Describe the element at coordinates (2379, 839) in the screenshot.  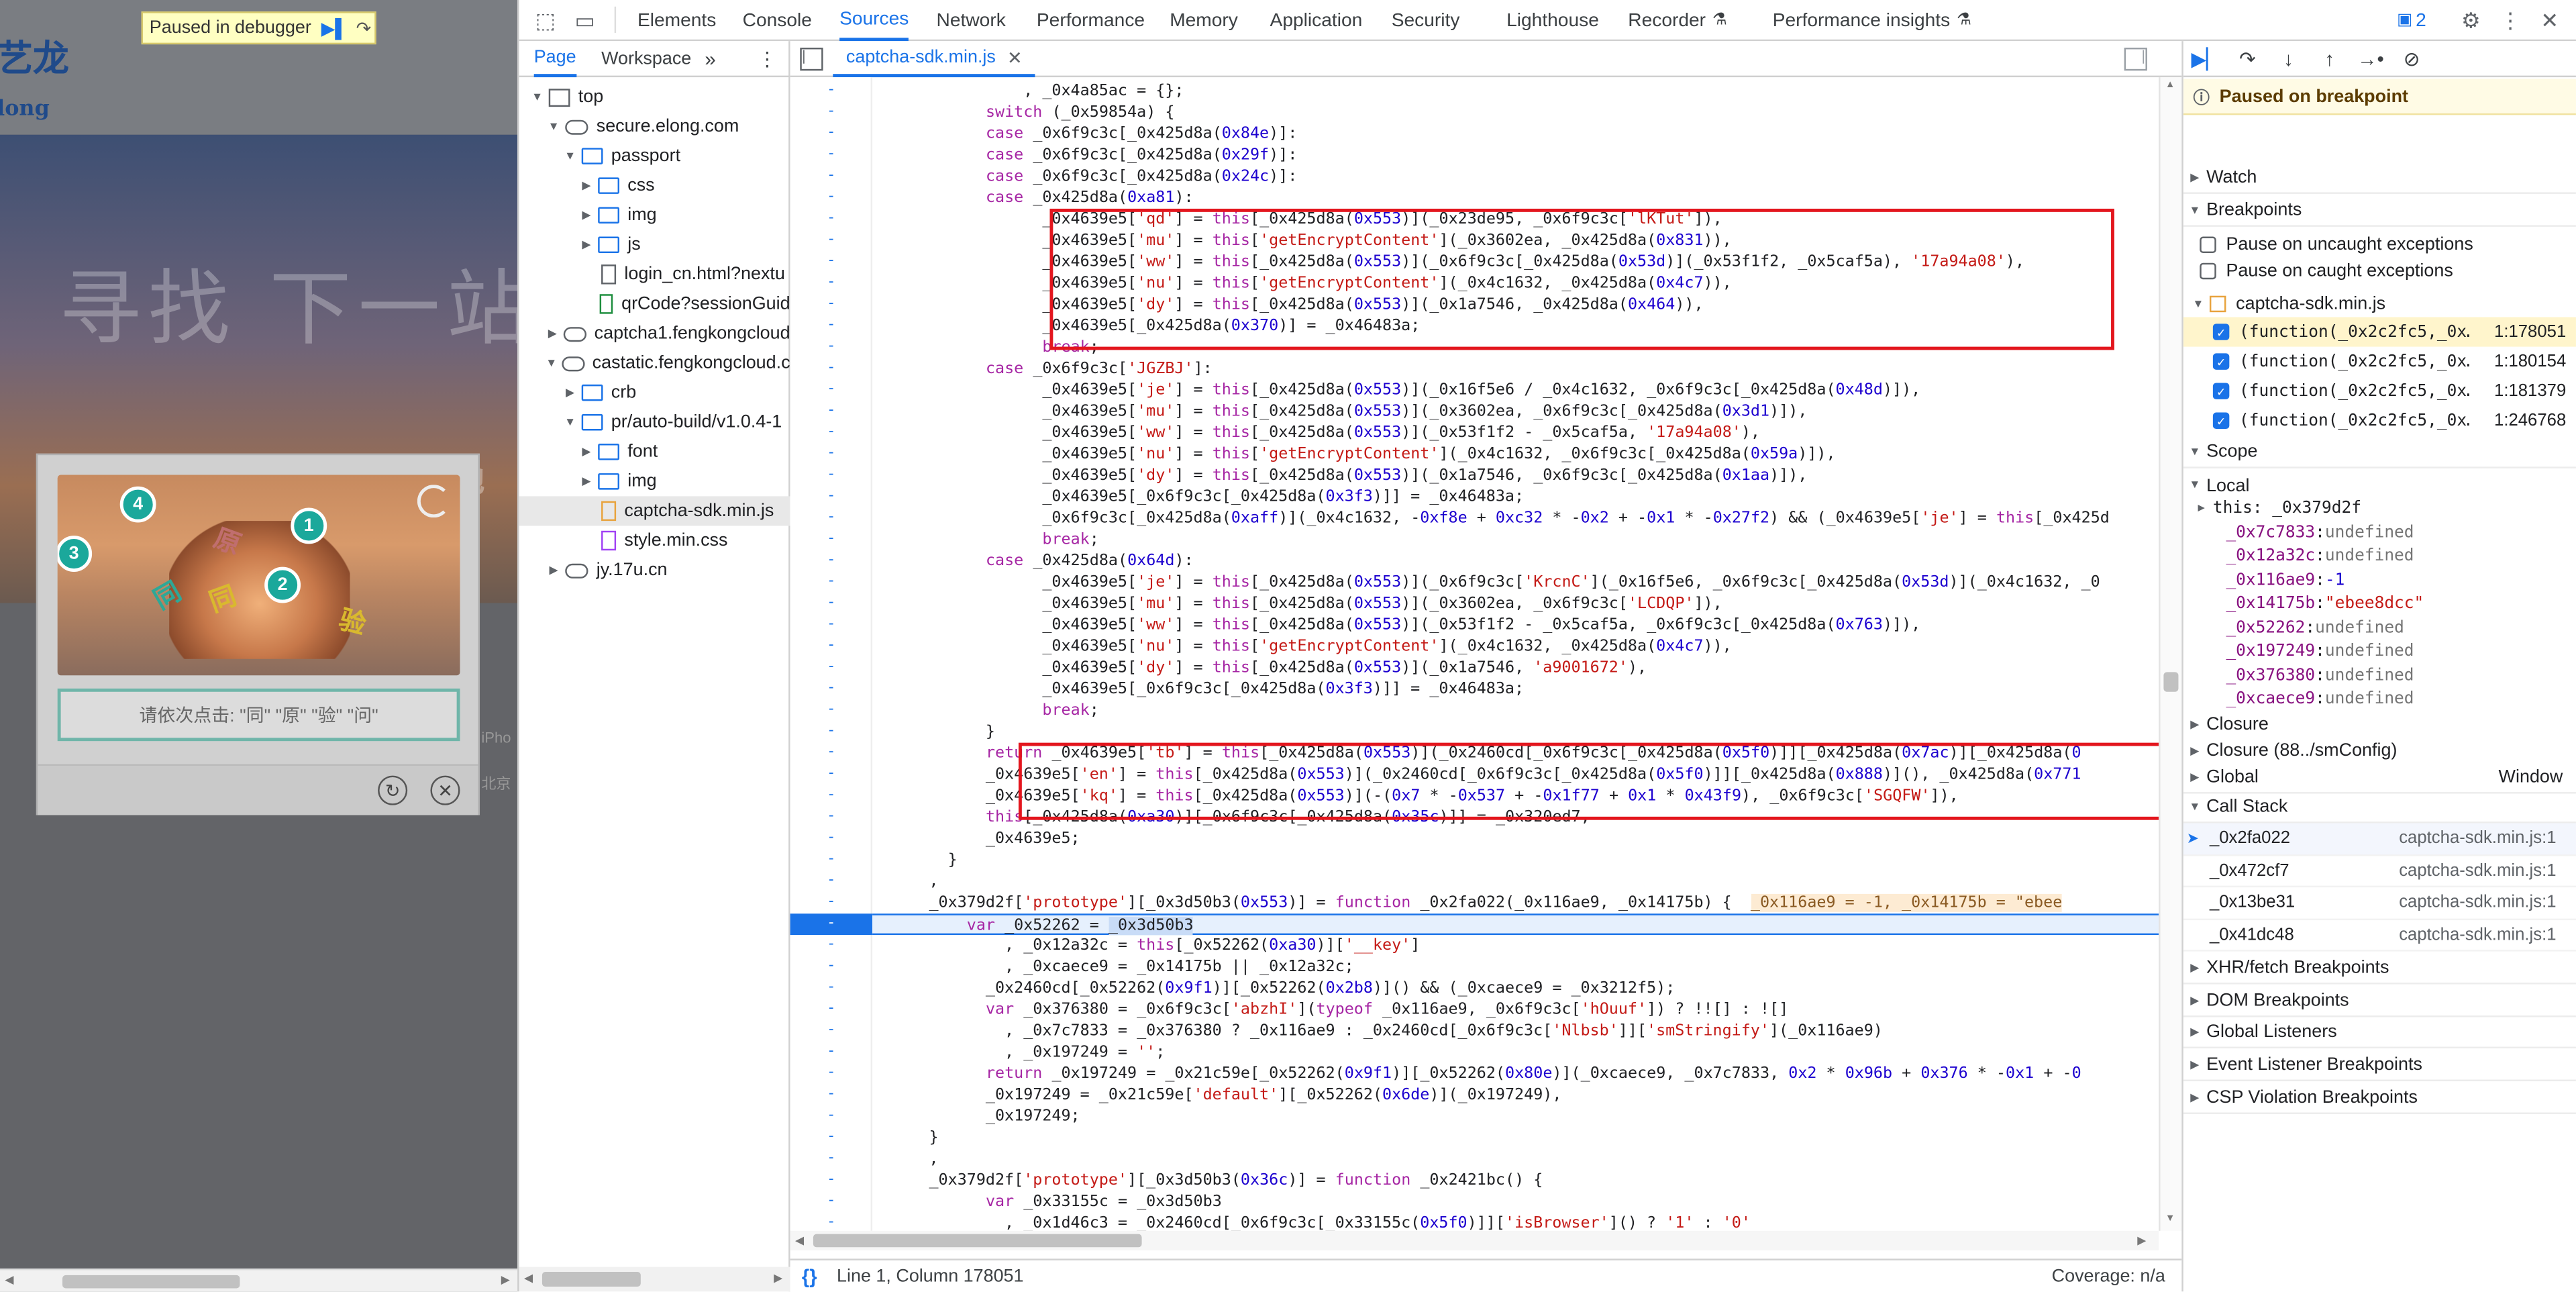
I see `call-frame: ➤ _0x2fa022 captcha-sdk.min.js:1` at that location.